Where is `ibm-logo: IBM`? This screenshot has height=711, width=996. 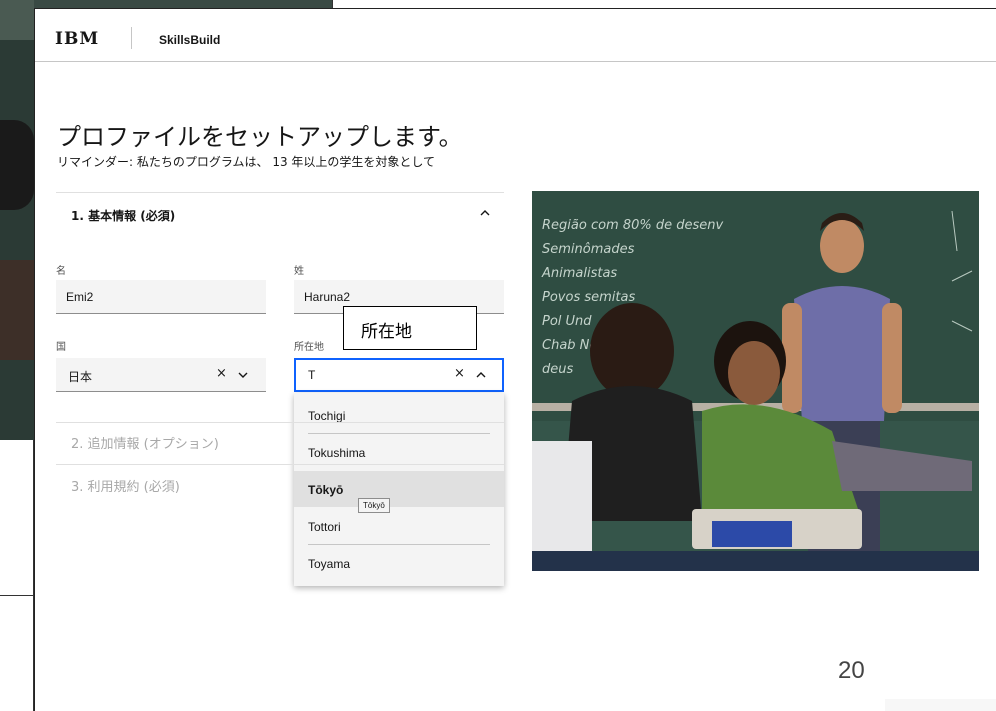 ibm-logo: IBM is located at coordinates (77, 39).